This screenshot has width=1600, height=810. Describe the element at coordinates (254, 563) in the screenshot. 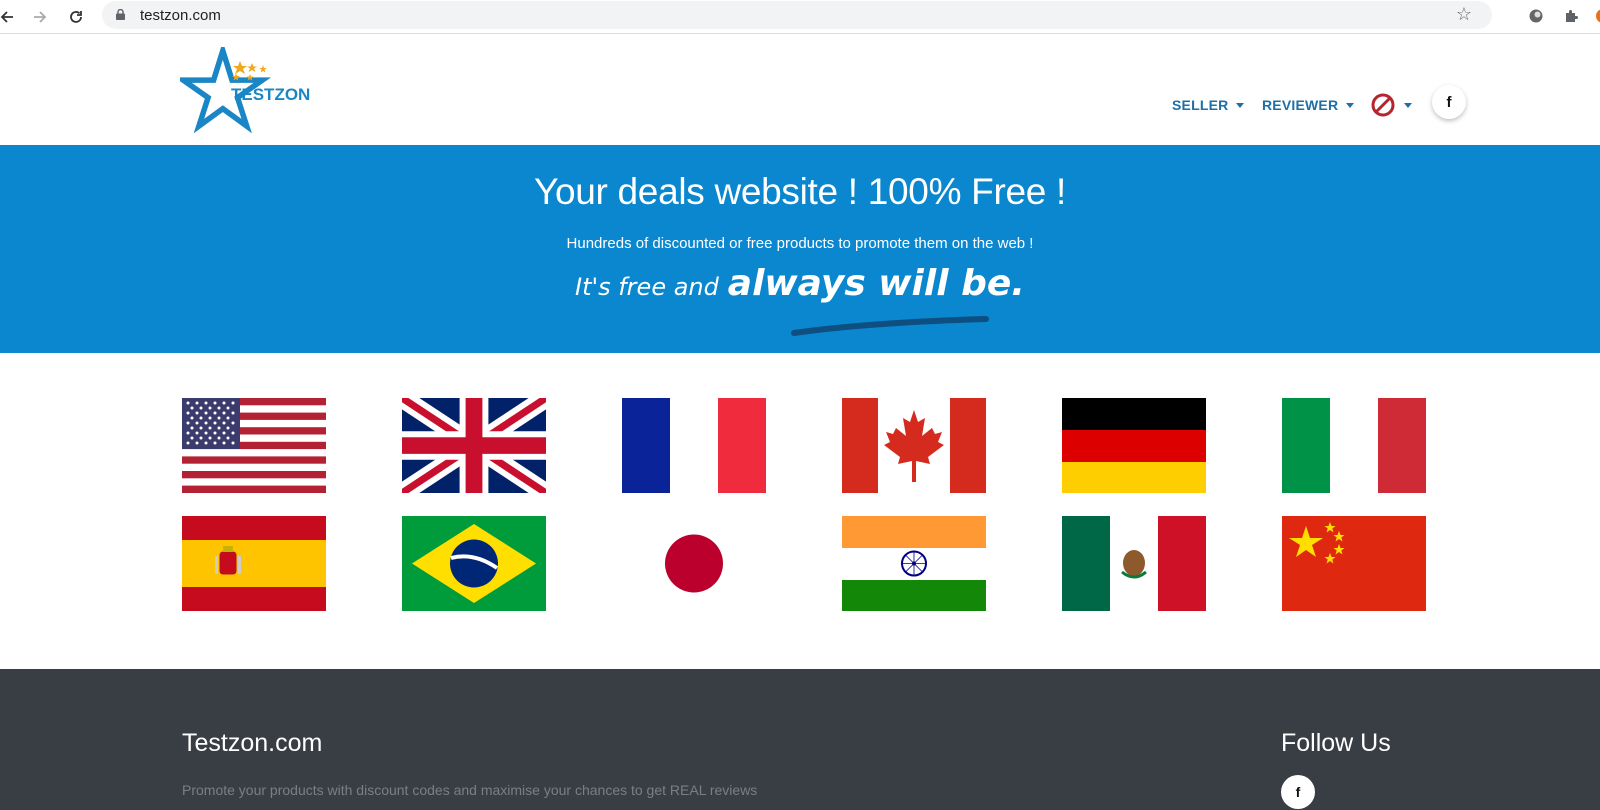

I see `flag-spain` at that location.